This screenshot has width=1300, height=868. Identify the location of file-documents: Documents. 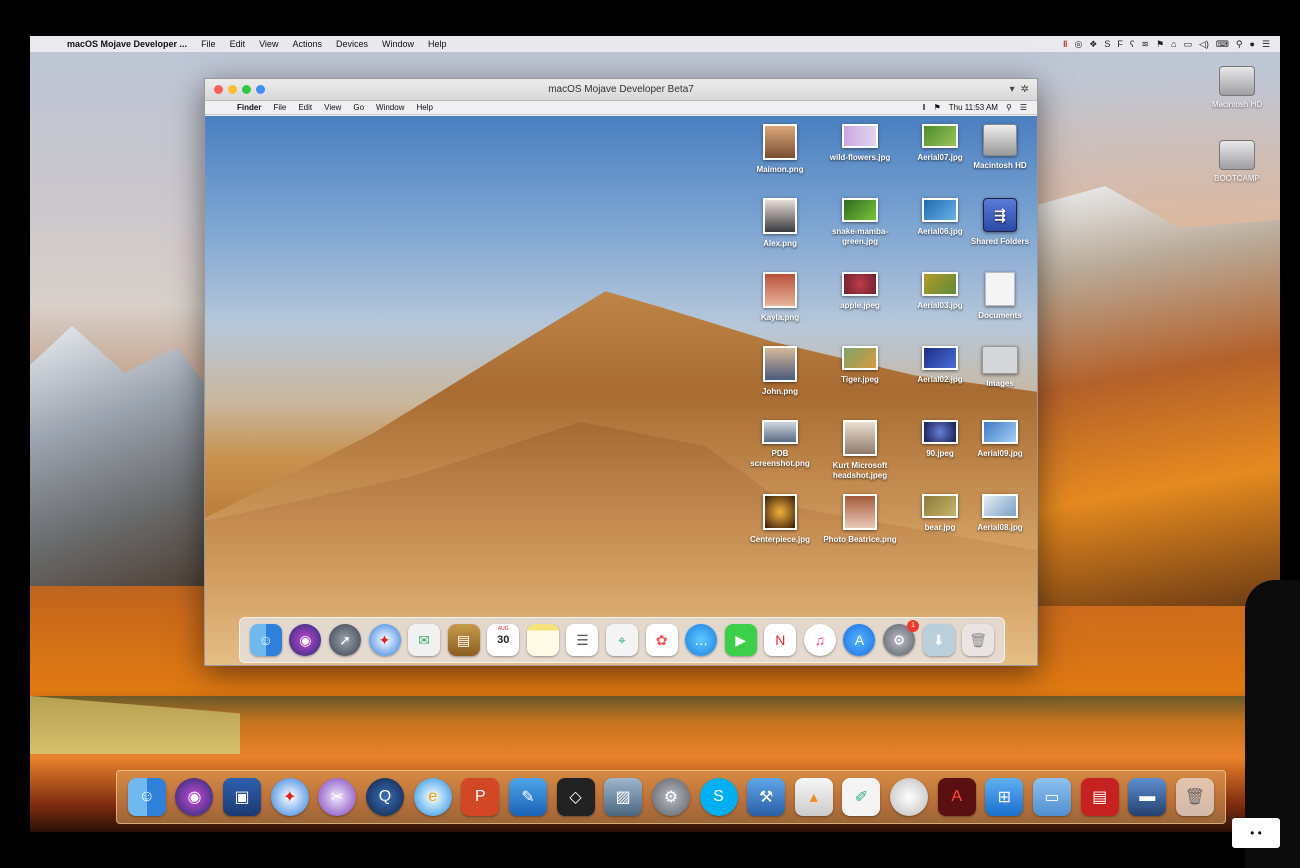
(999, 296).